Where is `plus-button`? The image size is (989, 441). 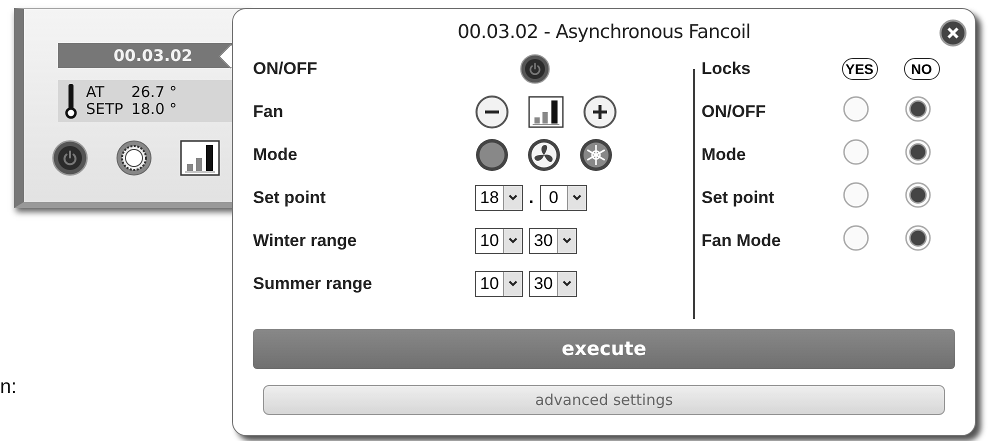
plus-button is located at coordinates (600, 111).